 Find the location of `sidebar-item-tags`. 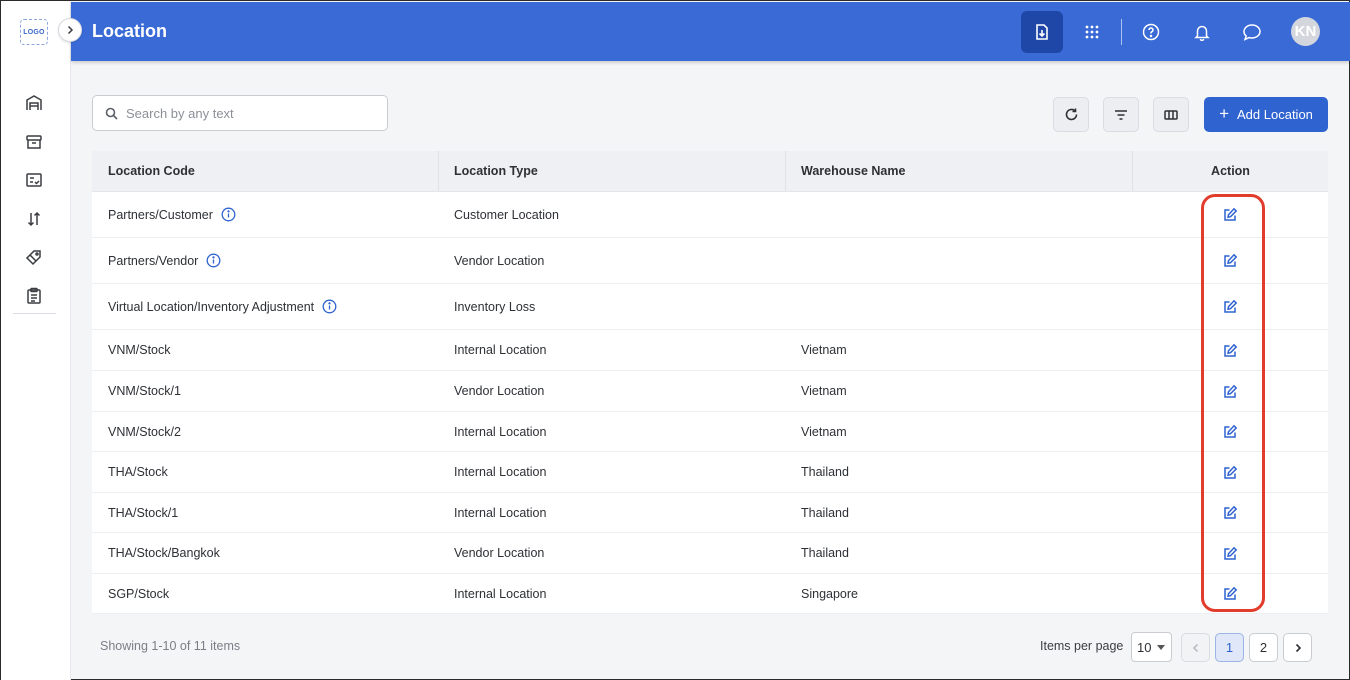

sidebar-item-tags is located at coordinates (34, 257).